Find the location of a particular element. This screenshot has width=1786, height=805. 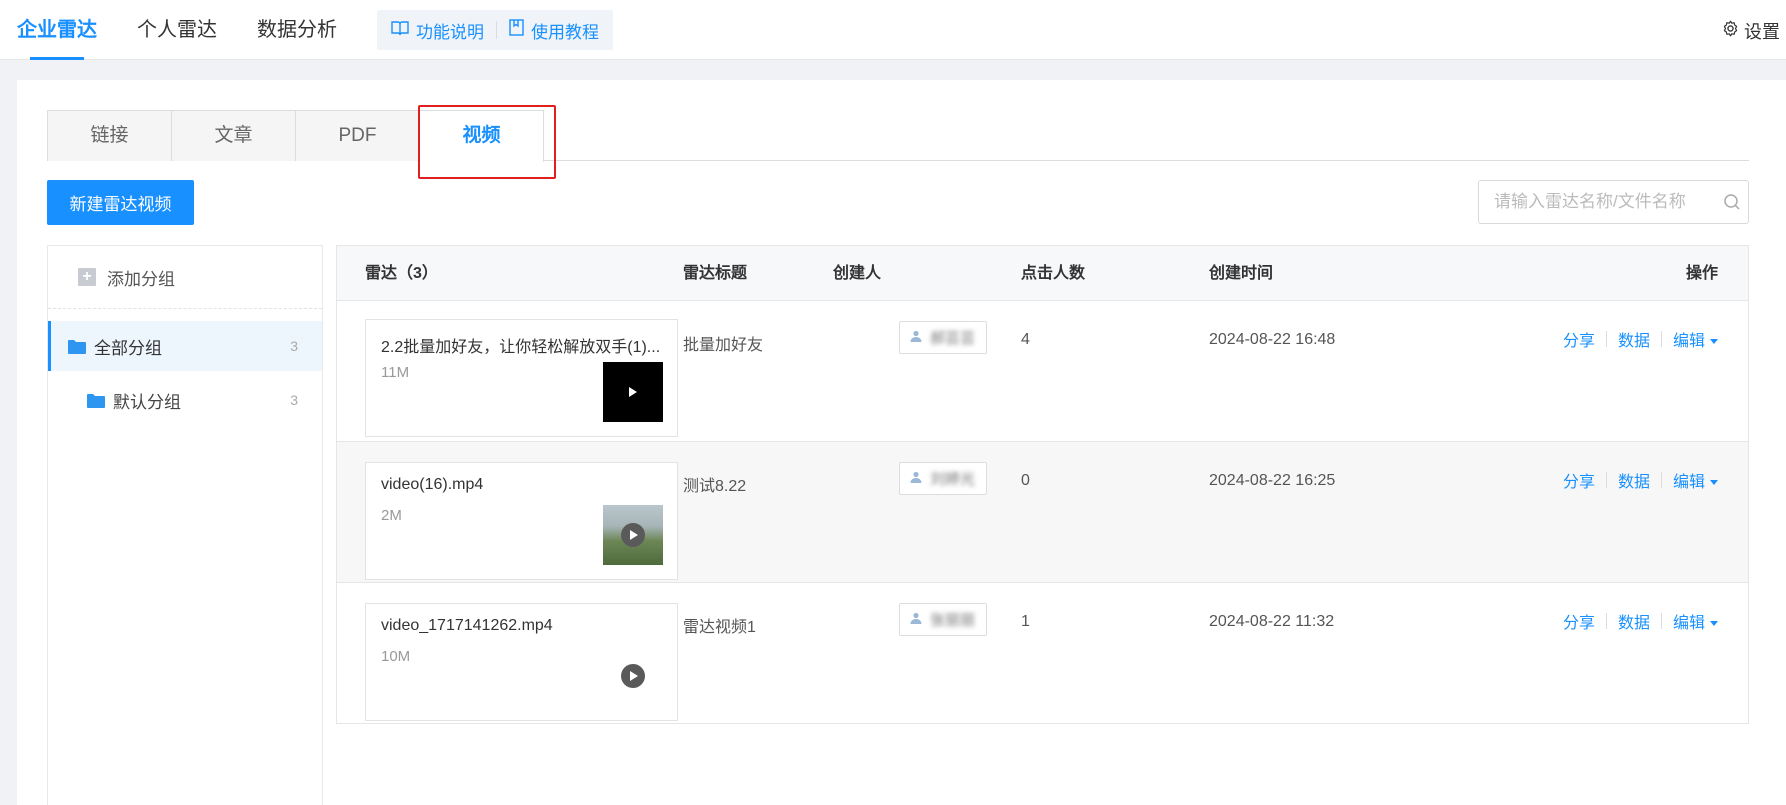

nav-tab-data-analysis: 数据分析 is located at coordinates (297, 30).